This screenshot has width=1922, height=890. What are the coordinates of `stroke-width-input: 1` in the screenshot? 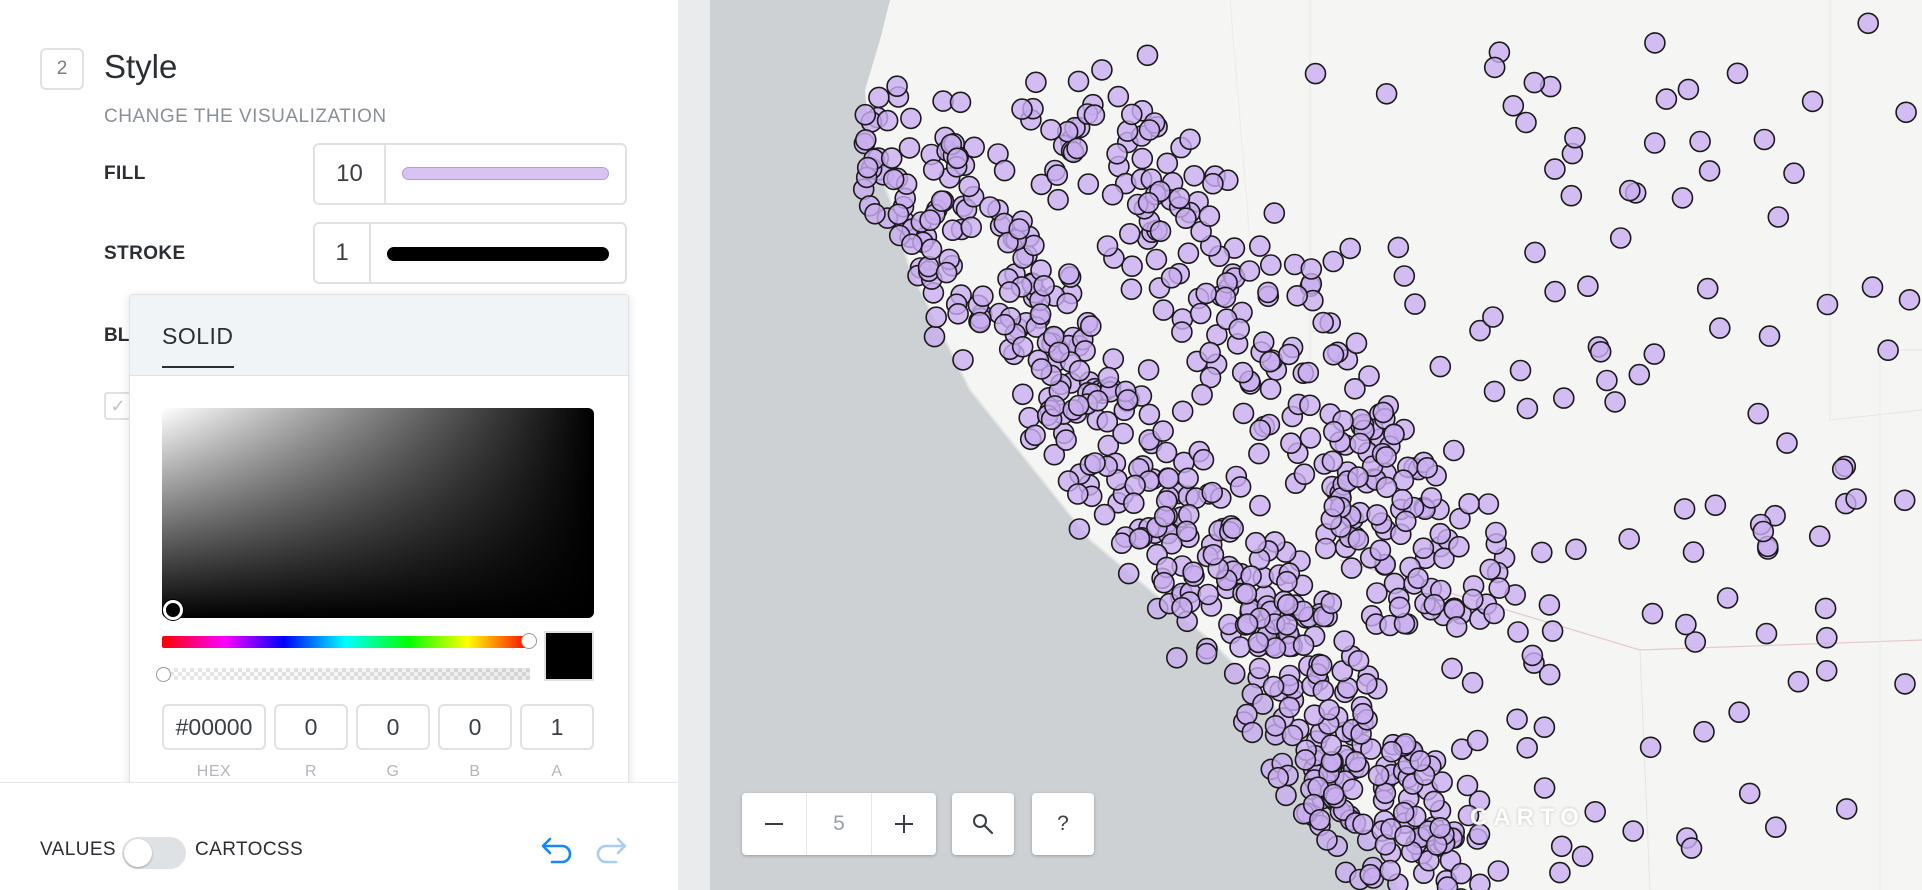 It's located at (343, 253).